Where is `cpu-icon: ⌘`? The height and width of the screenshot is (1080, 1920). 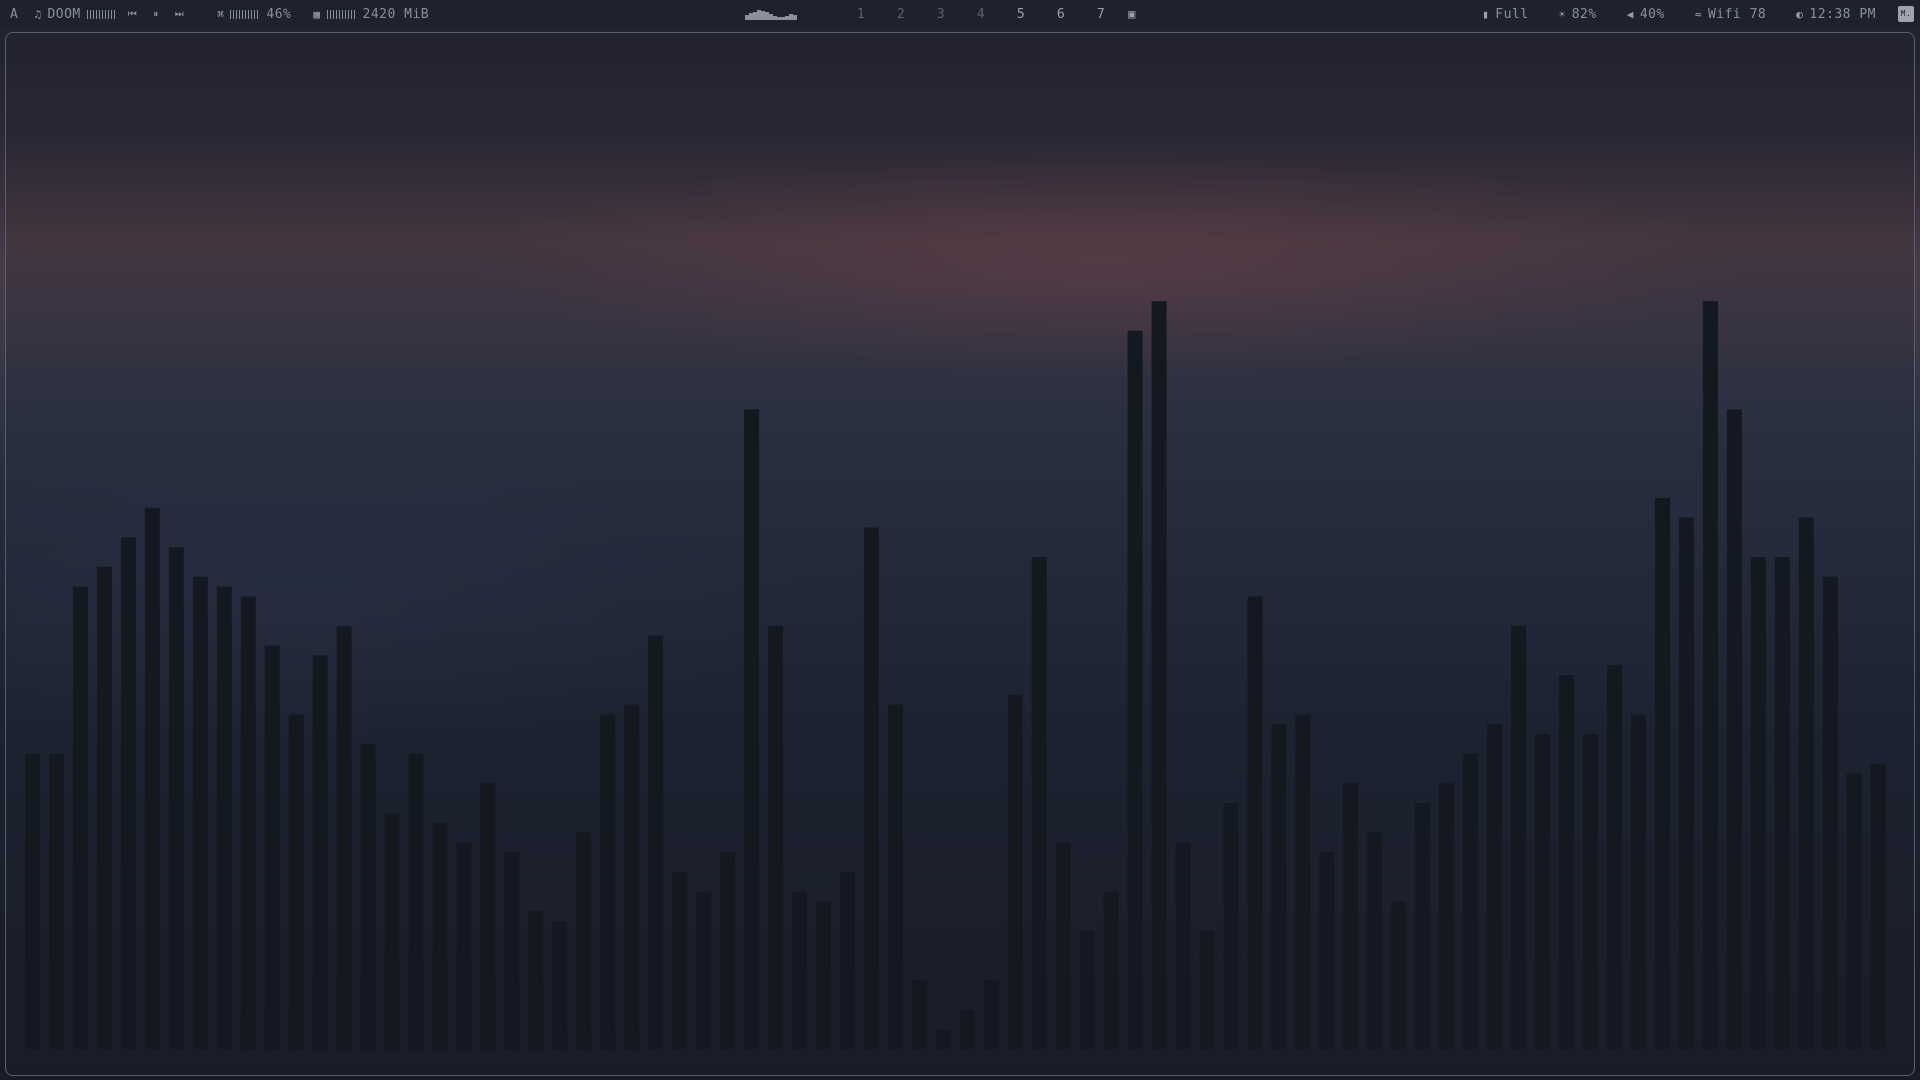
cpu-icon: ⌘ is located at coordinates (221, 14).